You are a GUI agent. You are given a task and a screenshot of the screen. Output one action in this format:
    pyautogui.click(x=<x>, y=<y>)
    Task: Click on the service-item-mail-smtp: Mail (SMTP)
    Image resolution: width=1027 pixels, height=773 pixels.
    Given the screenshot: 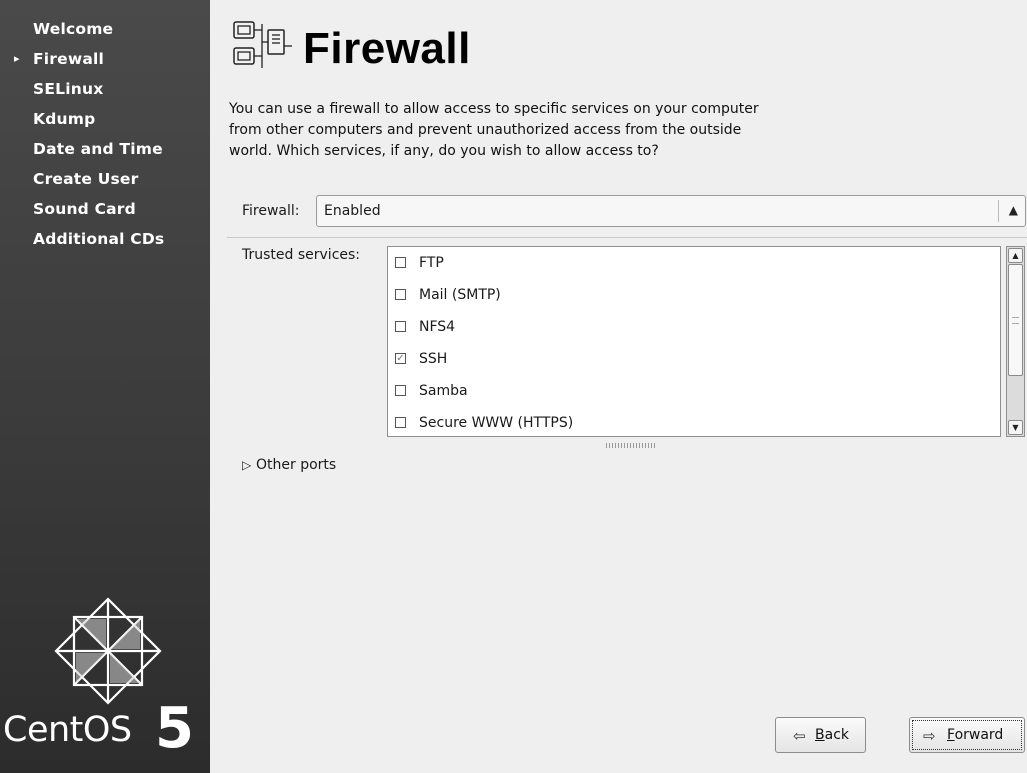 What is the action you would take?
    pyautogui.click(x=694, y=295)
    